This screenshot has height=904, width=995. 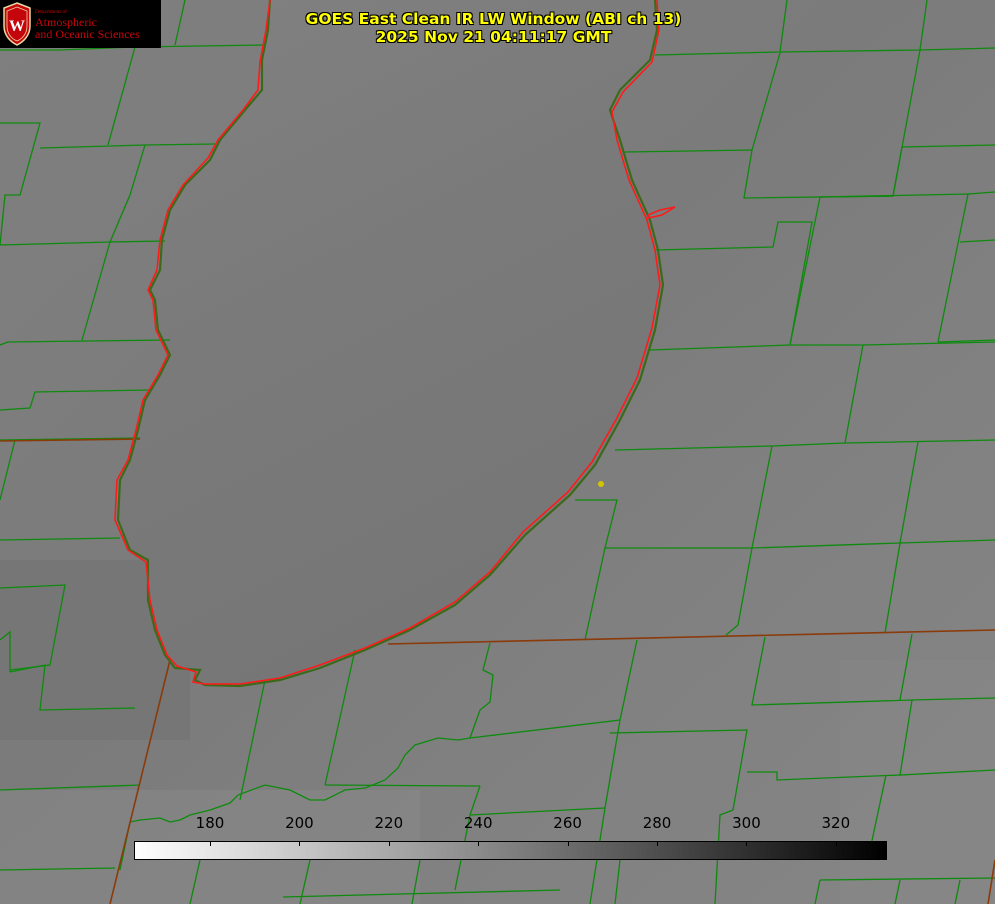 What do you see at coordinates (299, 823) in the screenshot?
I see `colorbar-tick-label: 200` at bounding box center [299, 823].